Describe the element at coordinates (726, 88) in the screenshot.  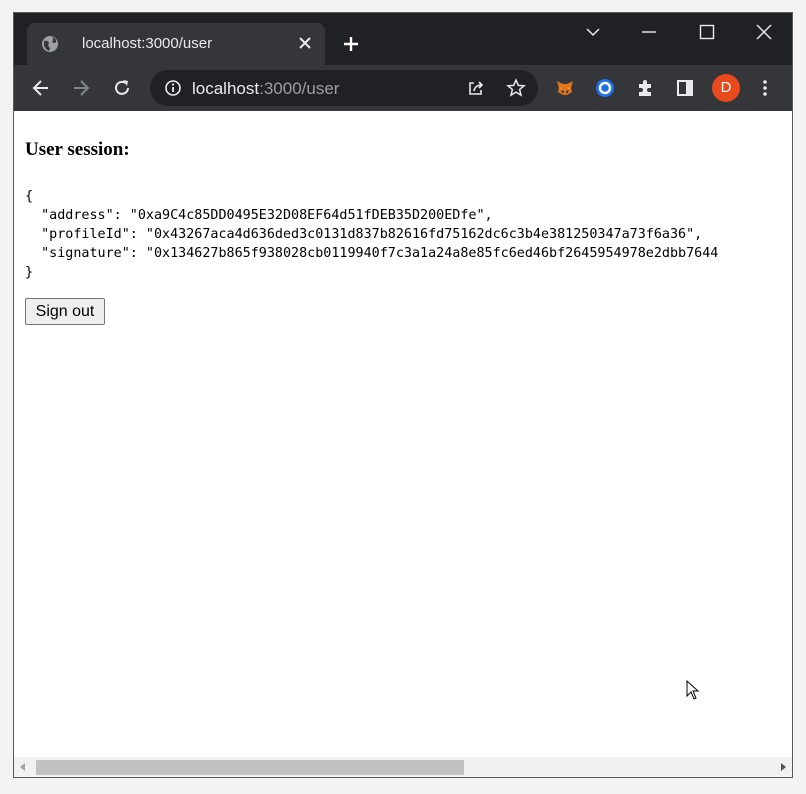
I see `profile-avatar: D` at that location.